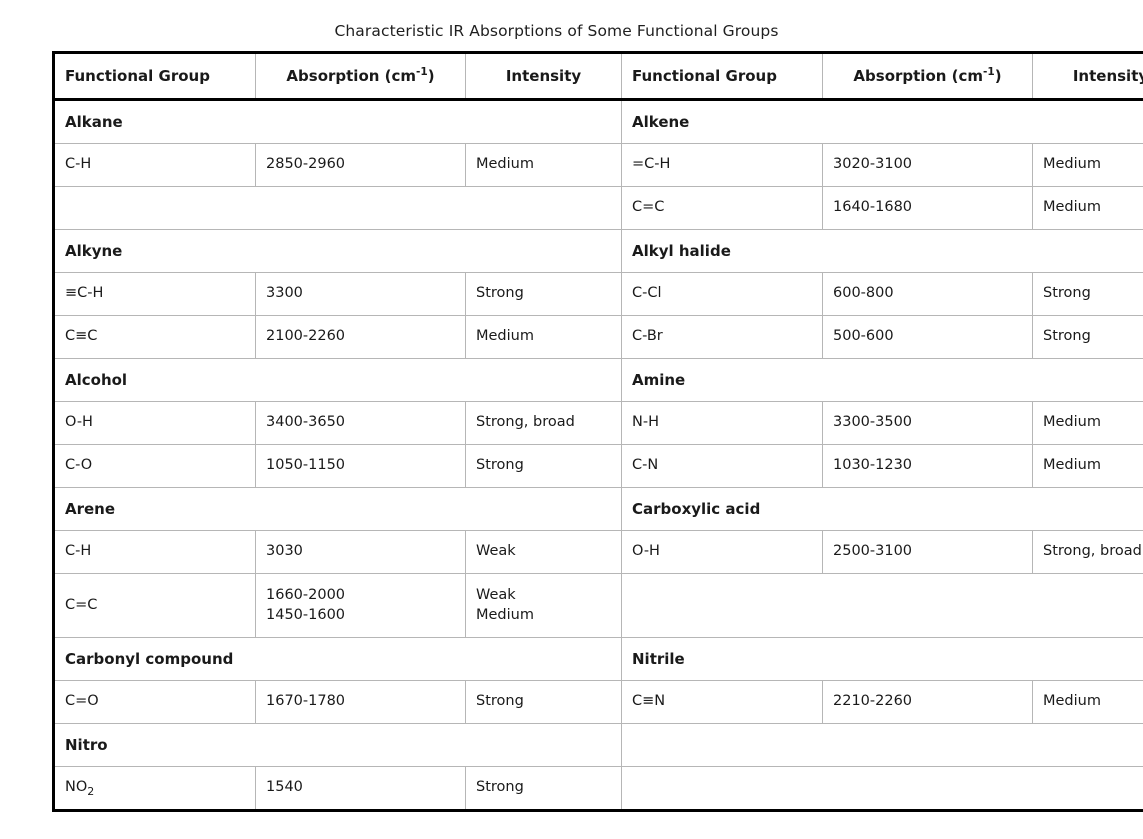 This screenshot has width=1143, height=839. I want to click on table-row: Alcohol Amine, so click(598, 380).